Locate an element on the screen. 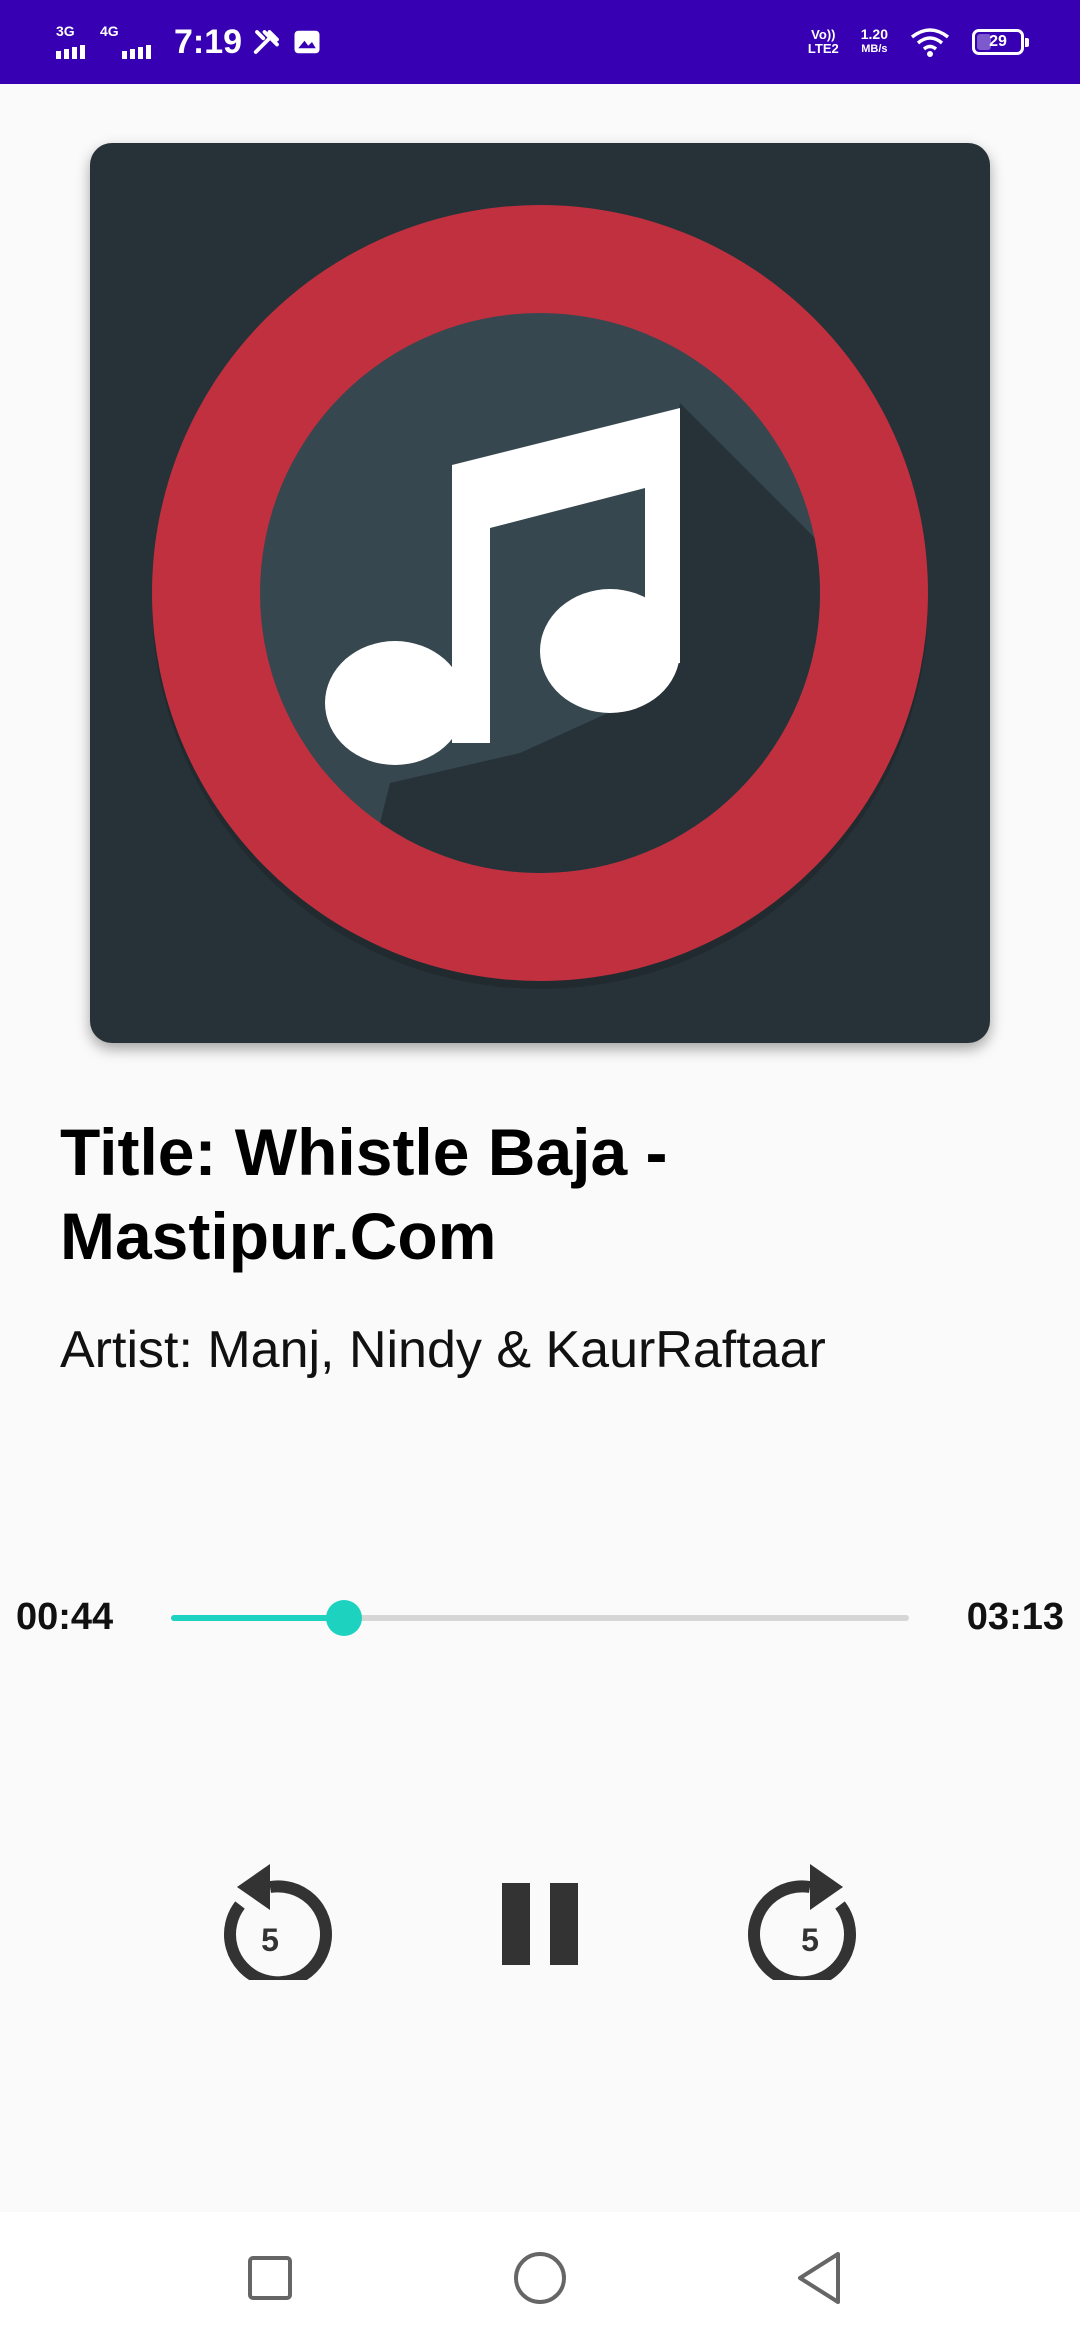 This screenshot has height=2340, width=1080. seek-thumb is located at coordinates (343, 1618).